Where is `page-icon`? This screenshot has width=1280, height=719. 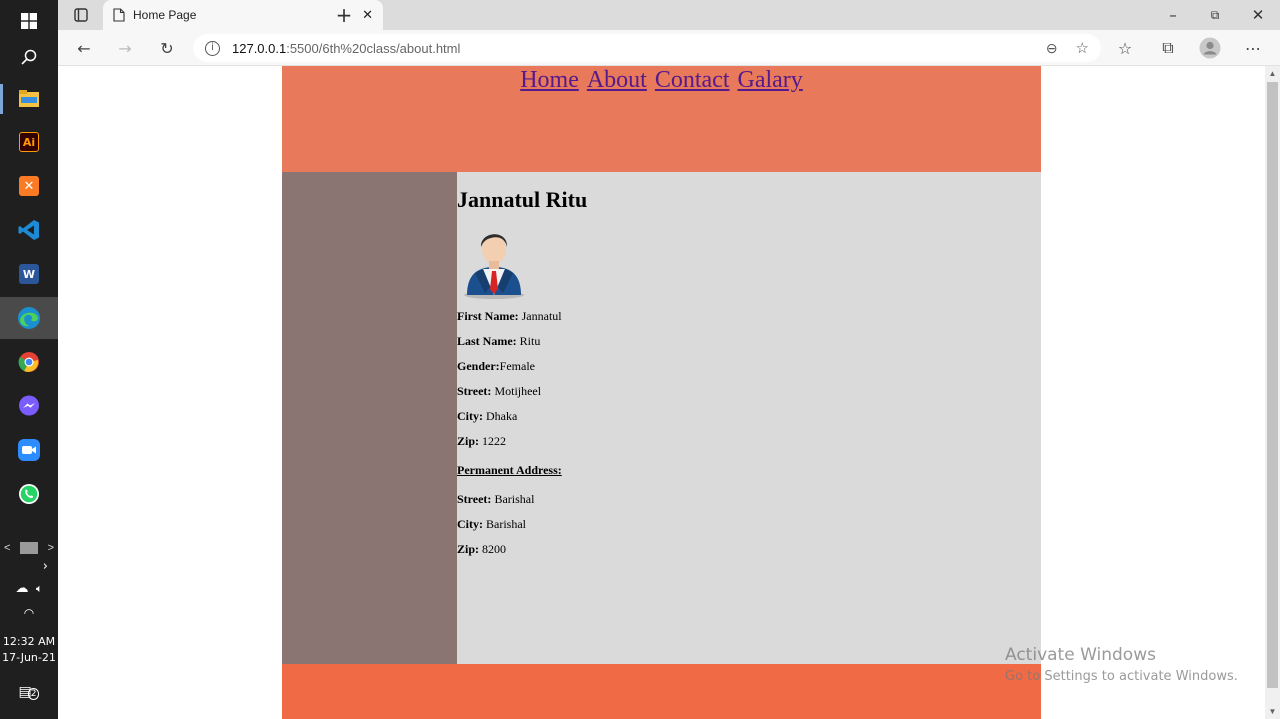
page-icon is located at coordinates (119, 15).